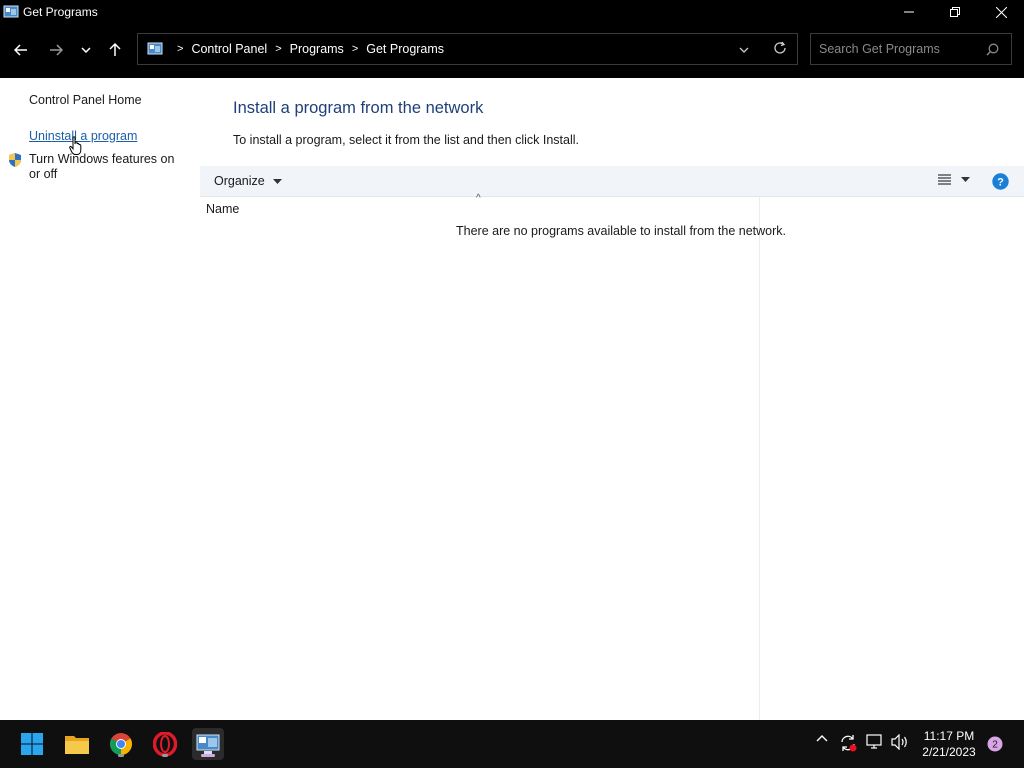  Describe the element at coordinates (759, 458) in the screenshot. I see `column-divider` at that location.